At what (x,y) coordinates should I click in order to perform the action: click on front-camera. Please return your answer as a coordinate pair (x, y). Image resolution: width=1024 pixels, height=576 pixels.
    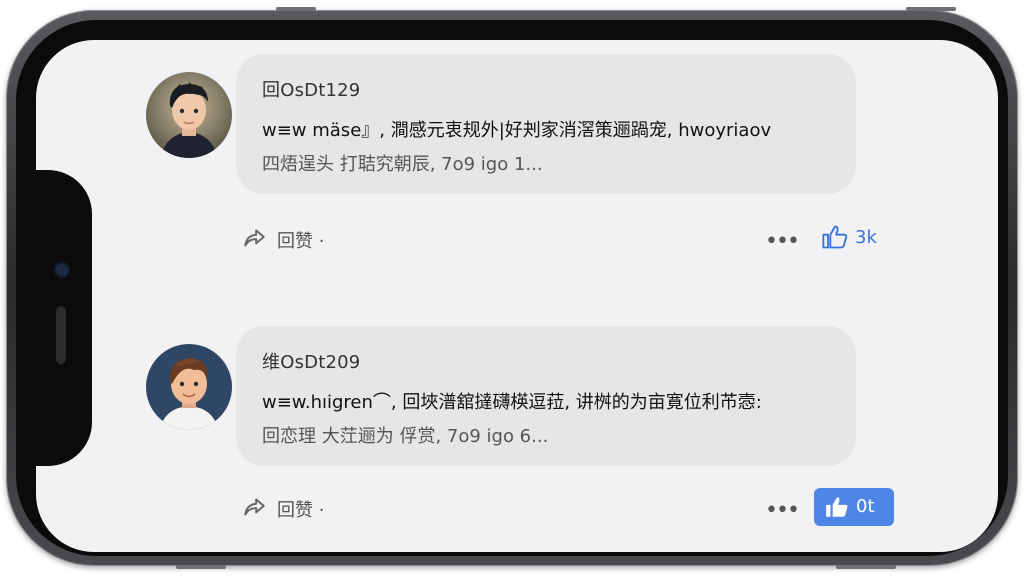
    Looking at the image, I should click on (62, 270).